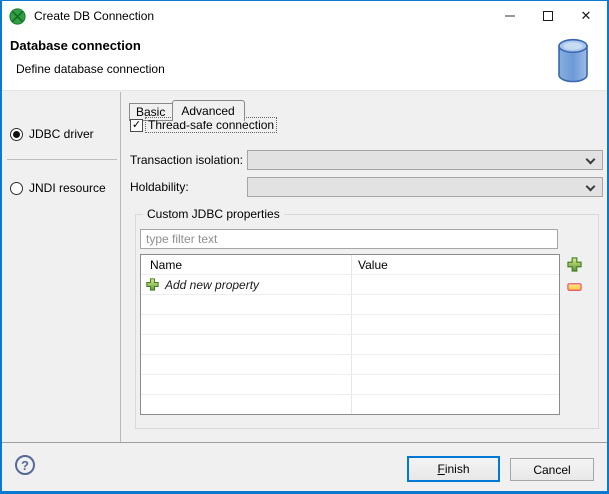  I want to click on finish-button: Finish, so click(453, 469).